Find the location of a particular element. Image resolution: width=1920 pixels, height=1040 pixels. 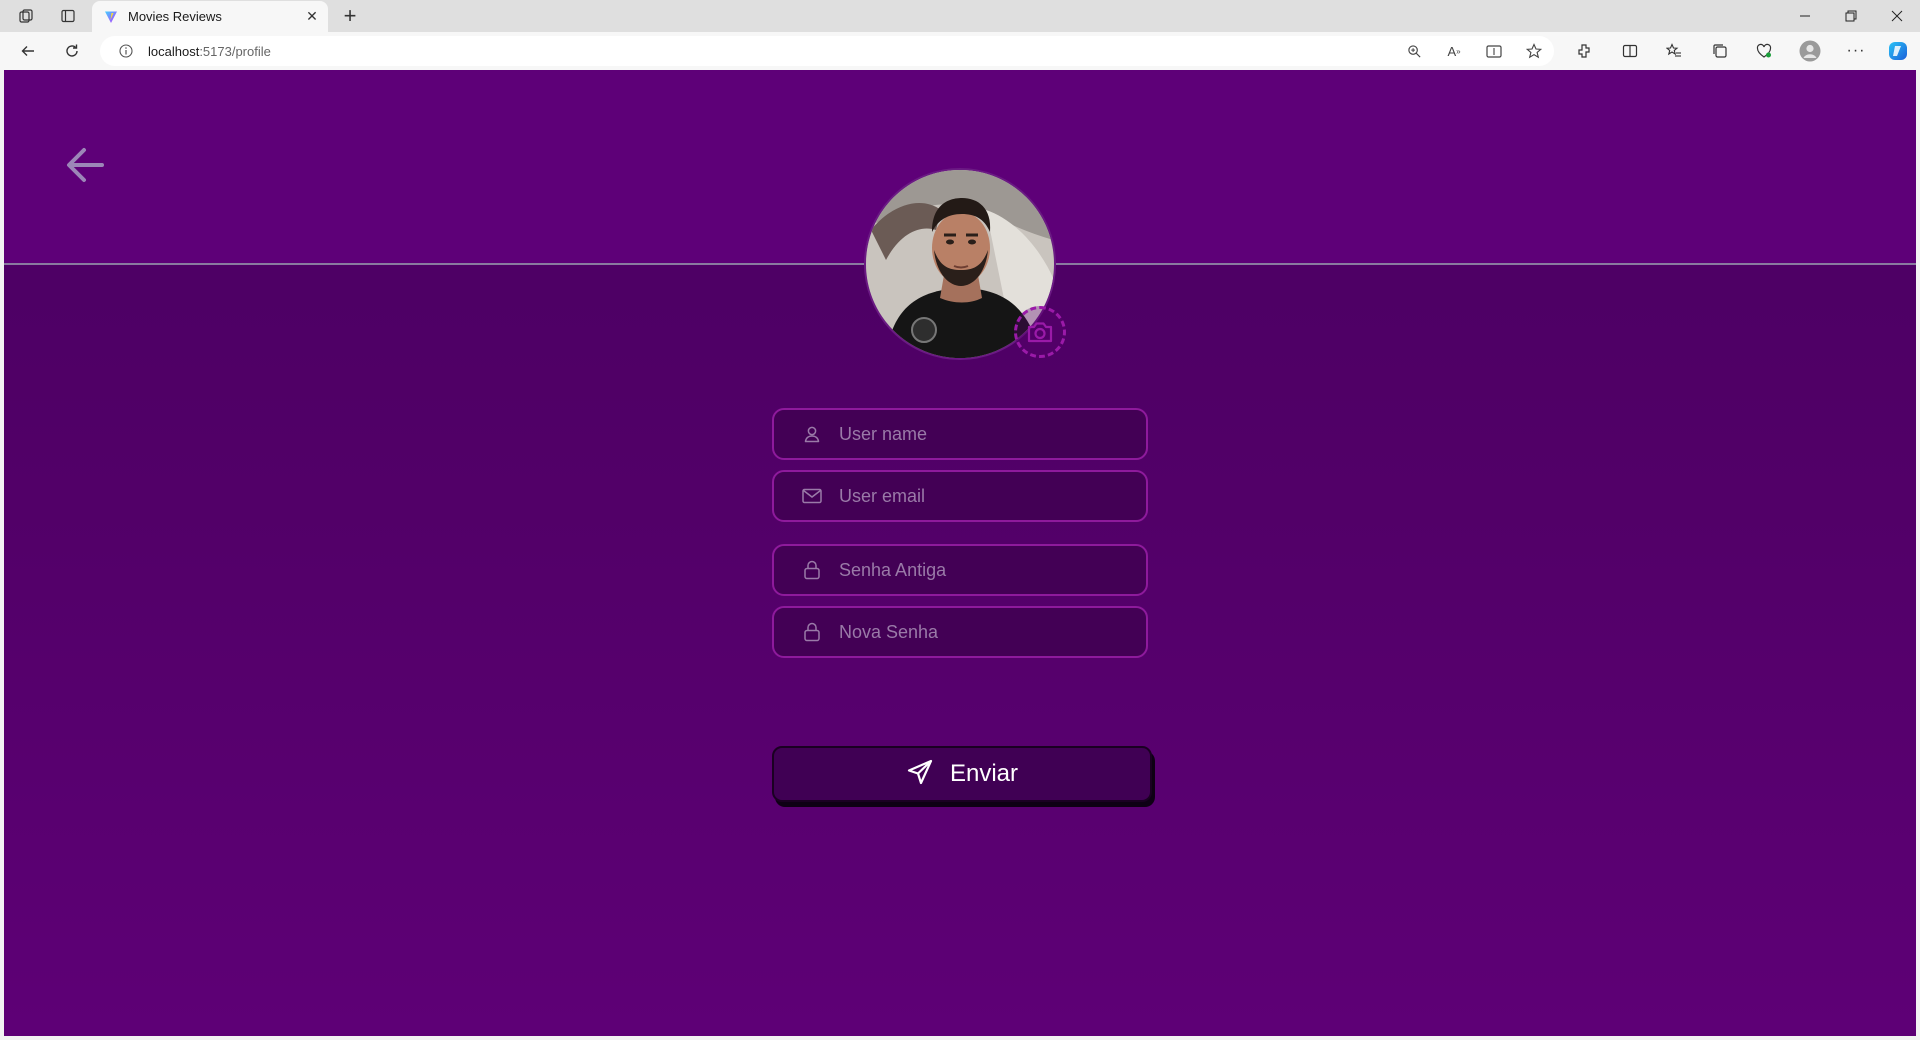

username-field is located at coordinates (960, 434).